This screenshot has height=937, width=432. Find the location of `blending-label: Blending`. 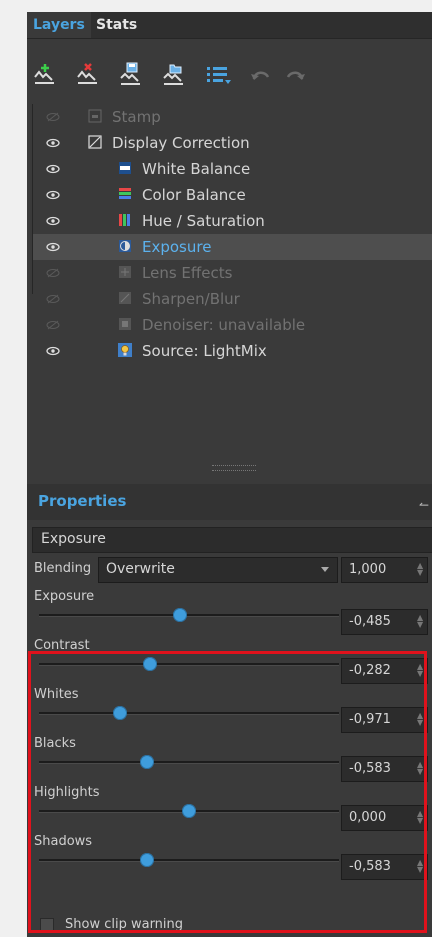

blending-label: Blending is located at coordinates (63, 568).